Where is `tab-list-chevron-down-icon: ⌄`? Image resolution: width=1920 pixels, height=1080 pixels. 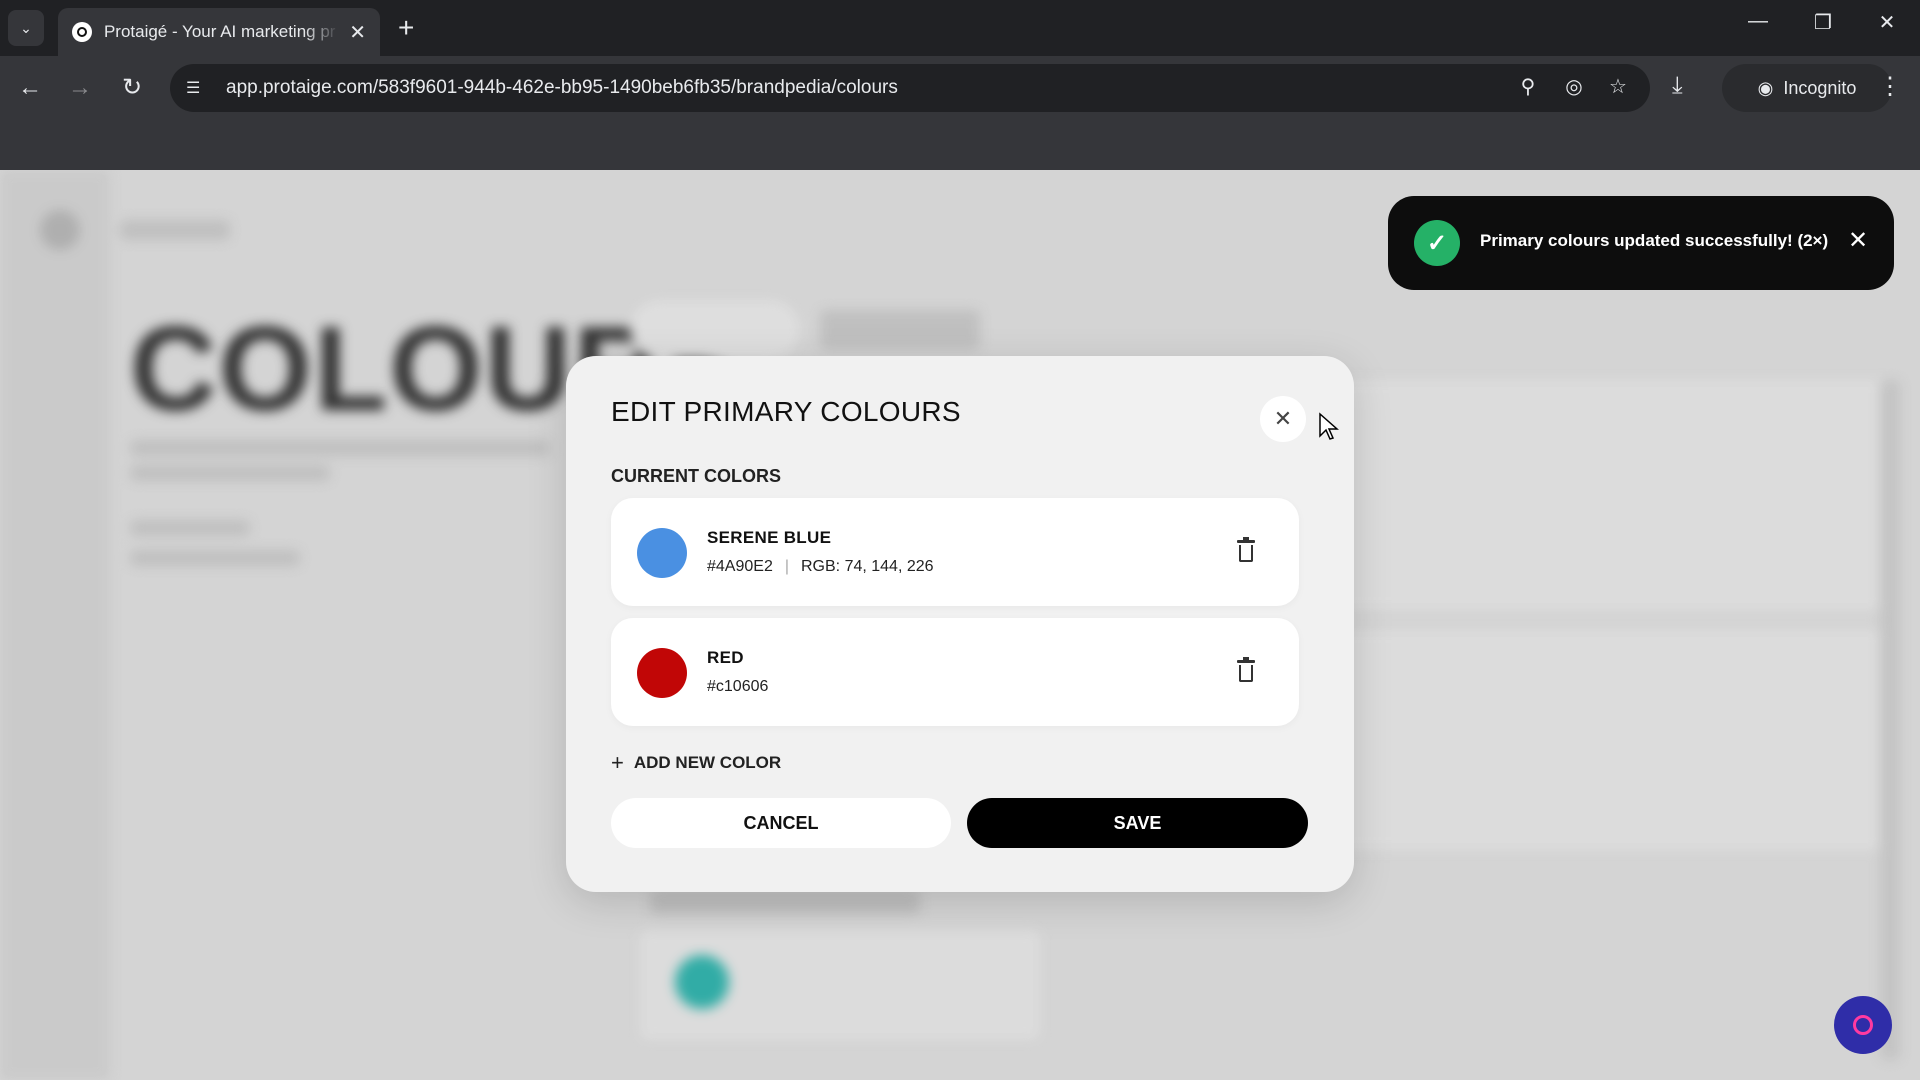
tab-list-chevron-down-icon: ⌄ is located at coordinates (26, 28).